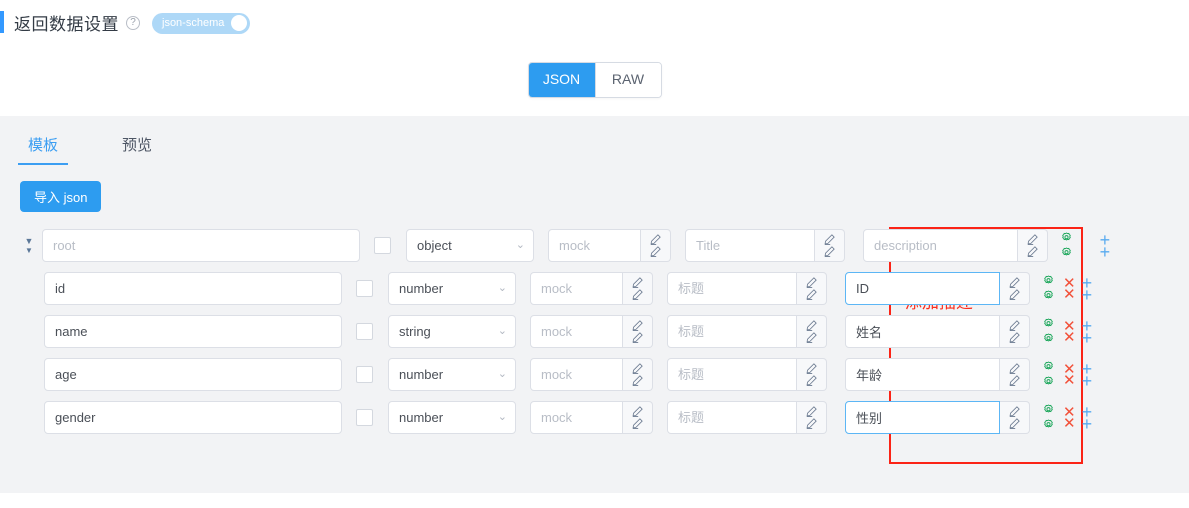 The width and height of the screenshot is (1189, 508). Describe the element at coordinates (29, 245) in the screenshot. I see `collapse-caret-icon: ▼ ▼` at that location.